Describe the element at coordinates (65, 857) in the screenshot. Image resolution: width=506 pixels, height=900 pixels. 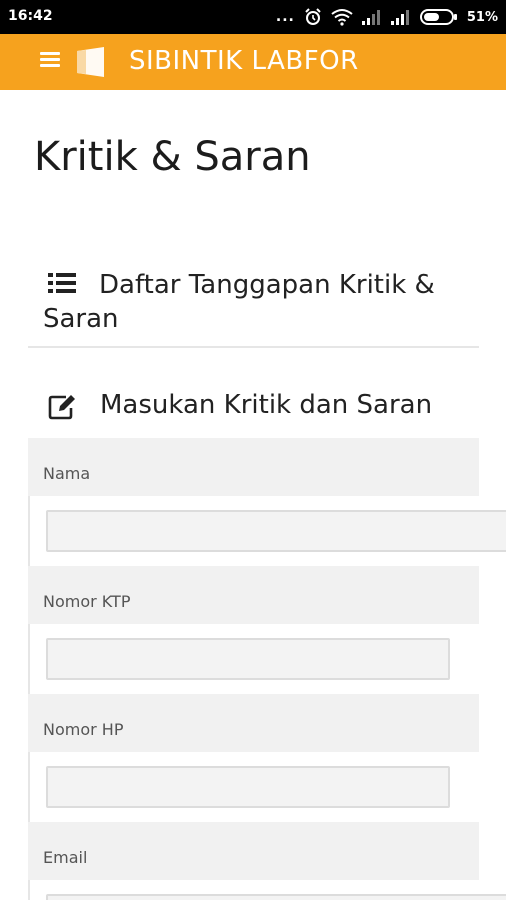
I see `email-field-label: Email` at that location.